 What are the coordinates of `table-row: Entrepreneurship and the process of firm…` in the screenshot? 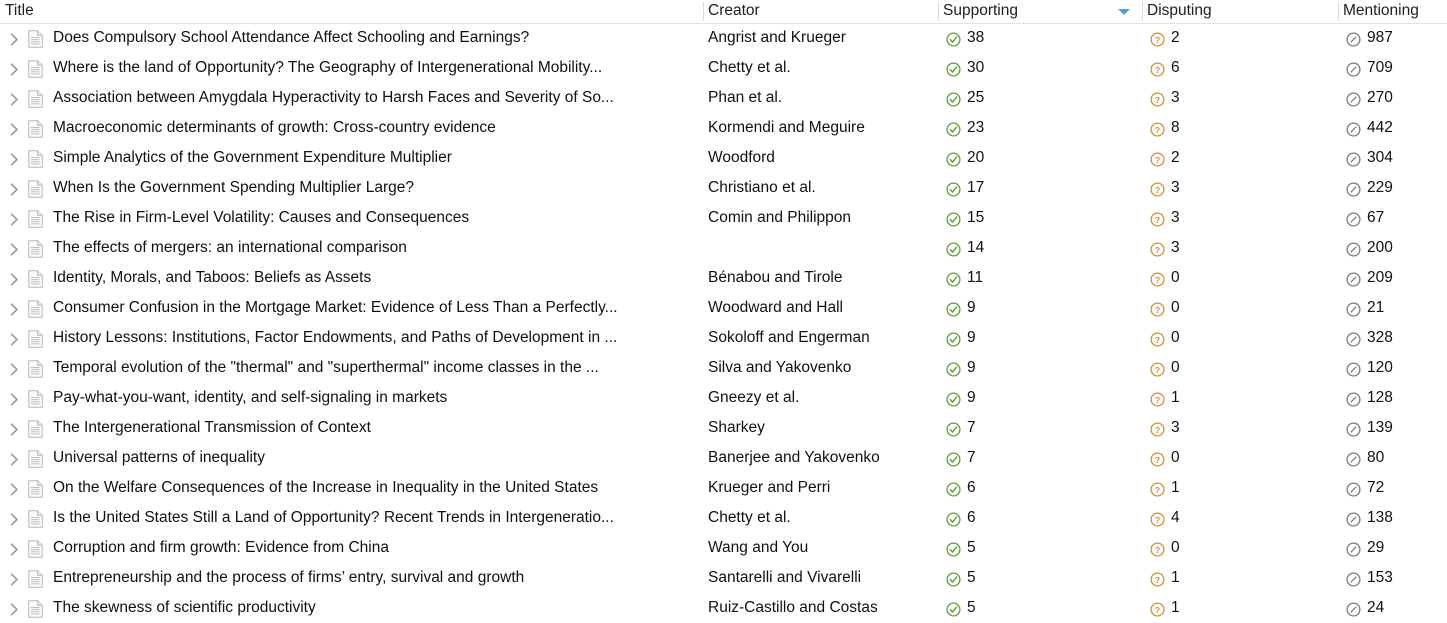 It's located at (723, 579).